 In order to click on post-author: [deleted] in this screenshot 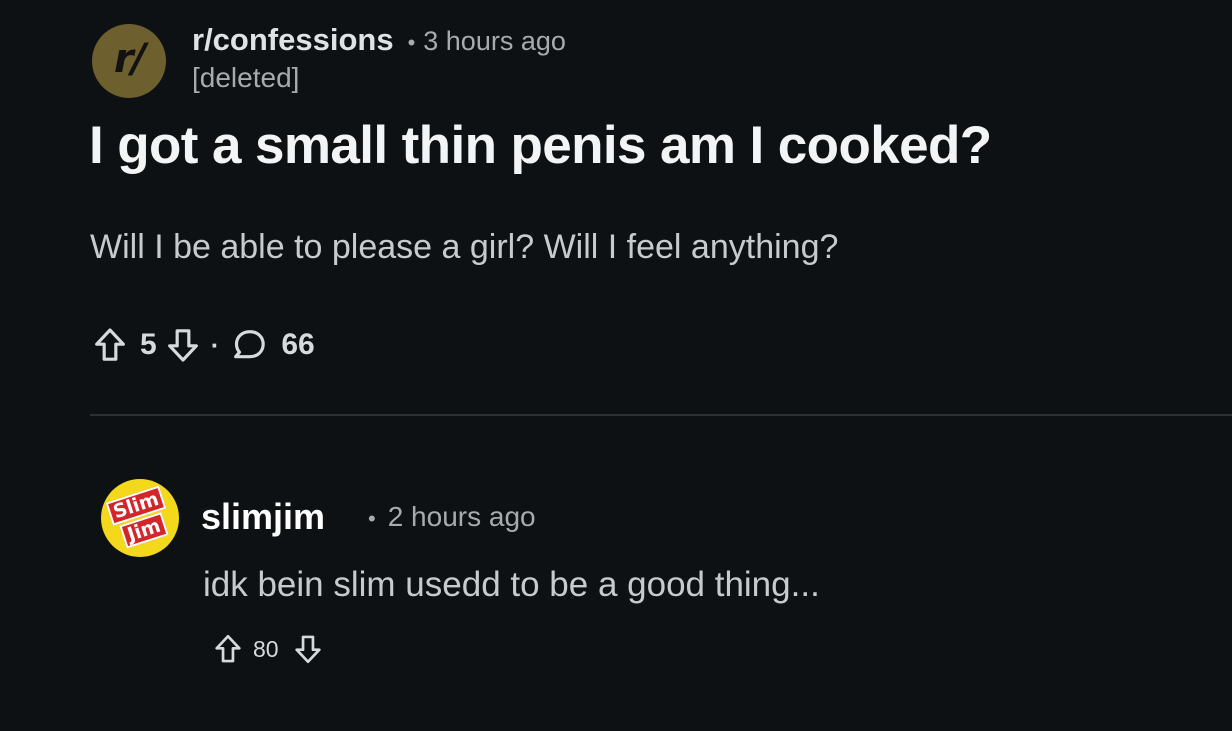, I will do `click(246, 77)`.